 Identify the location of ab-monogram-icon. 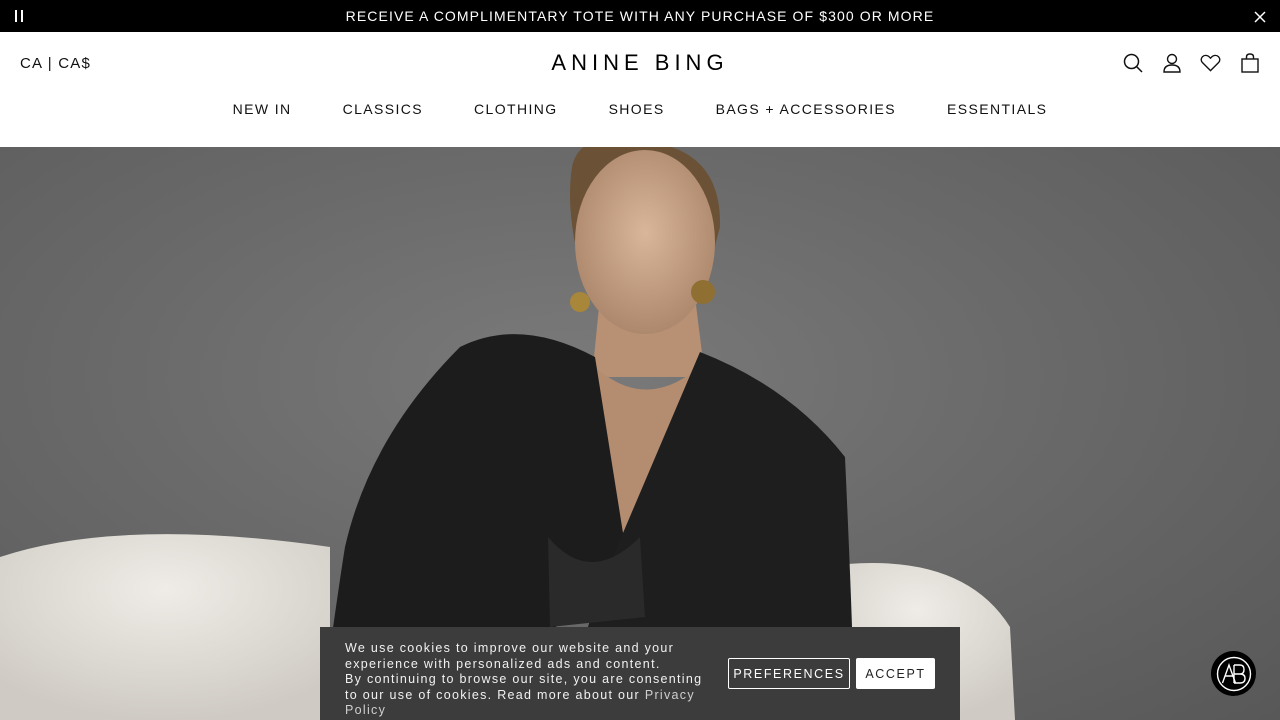
(1233, 673).